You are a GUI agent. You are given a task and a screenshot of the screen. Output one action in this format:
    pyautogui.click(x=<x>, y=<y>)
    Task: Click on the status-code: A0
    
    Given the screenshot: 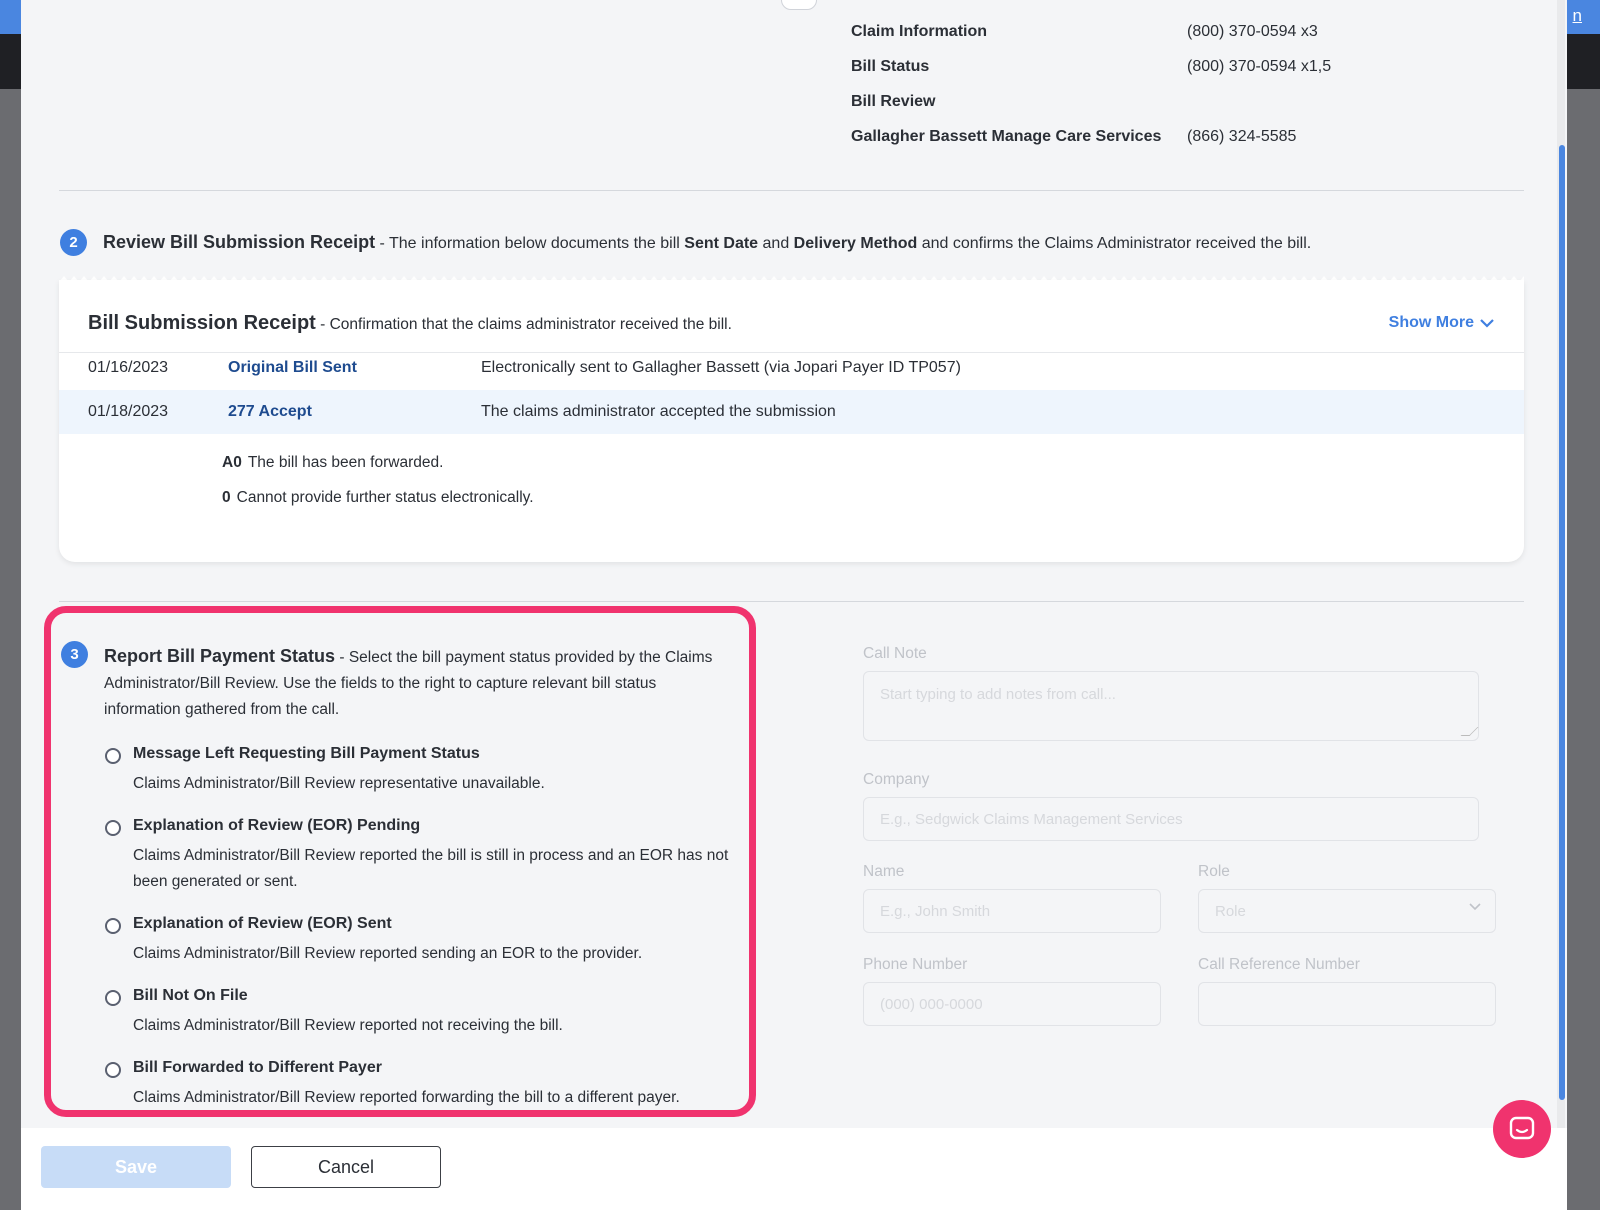 What is the action you would take?
    pyautogui.click(x=232, y=462)
    